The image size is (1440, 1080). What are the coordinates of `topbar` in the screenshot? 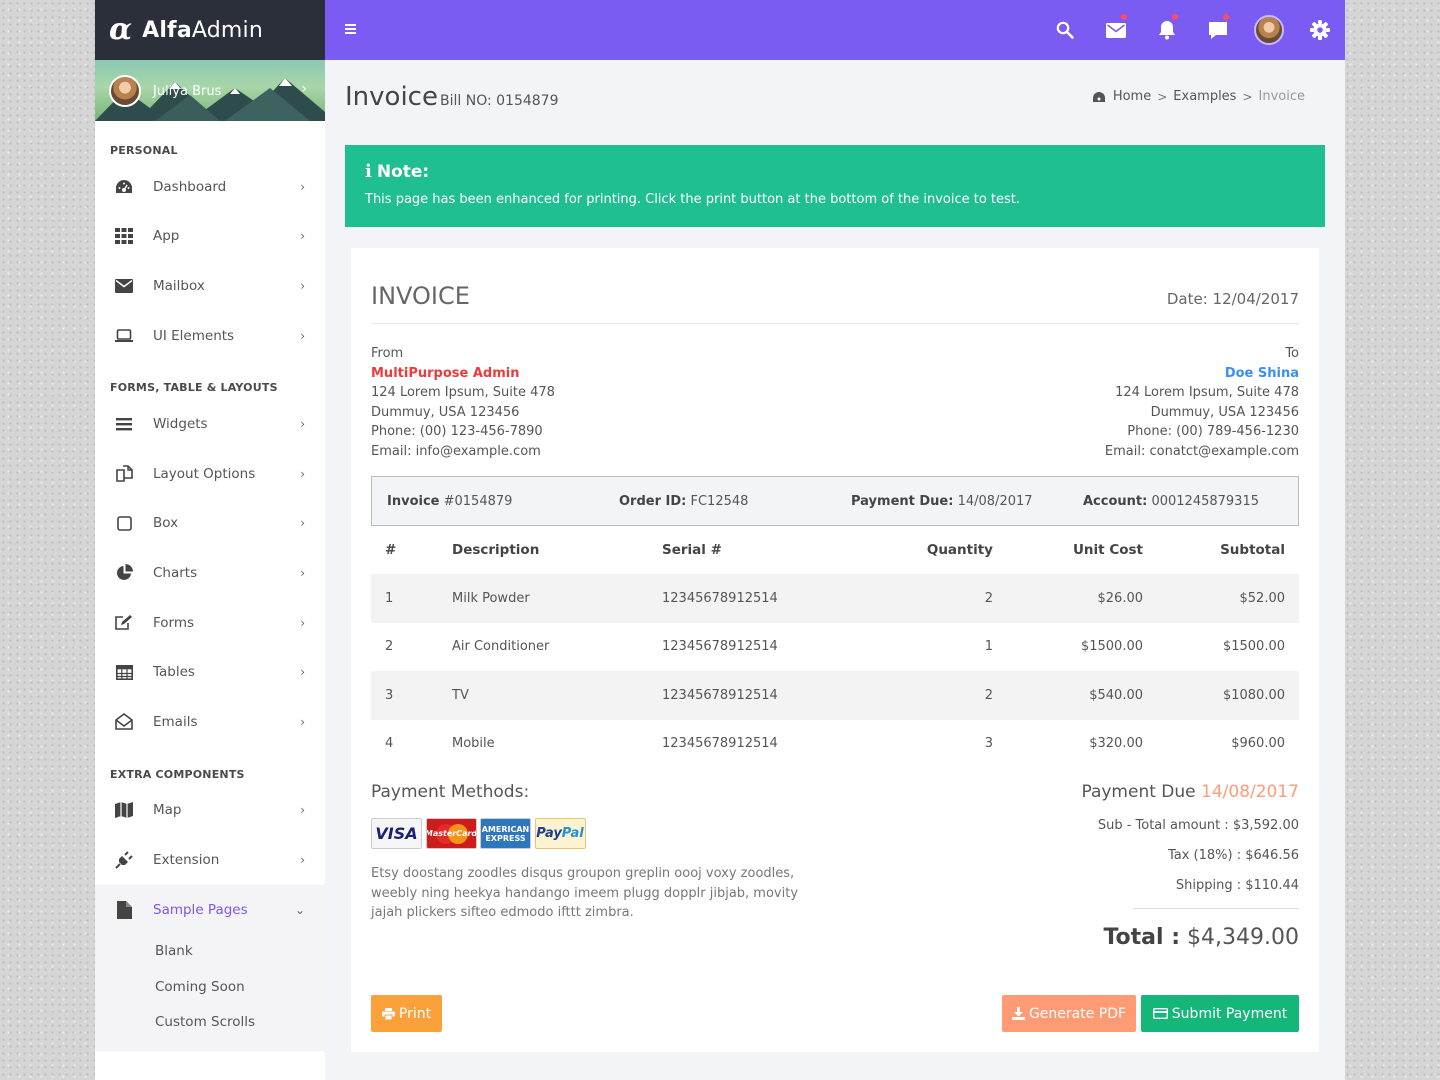 It's located at (835, 30).